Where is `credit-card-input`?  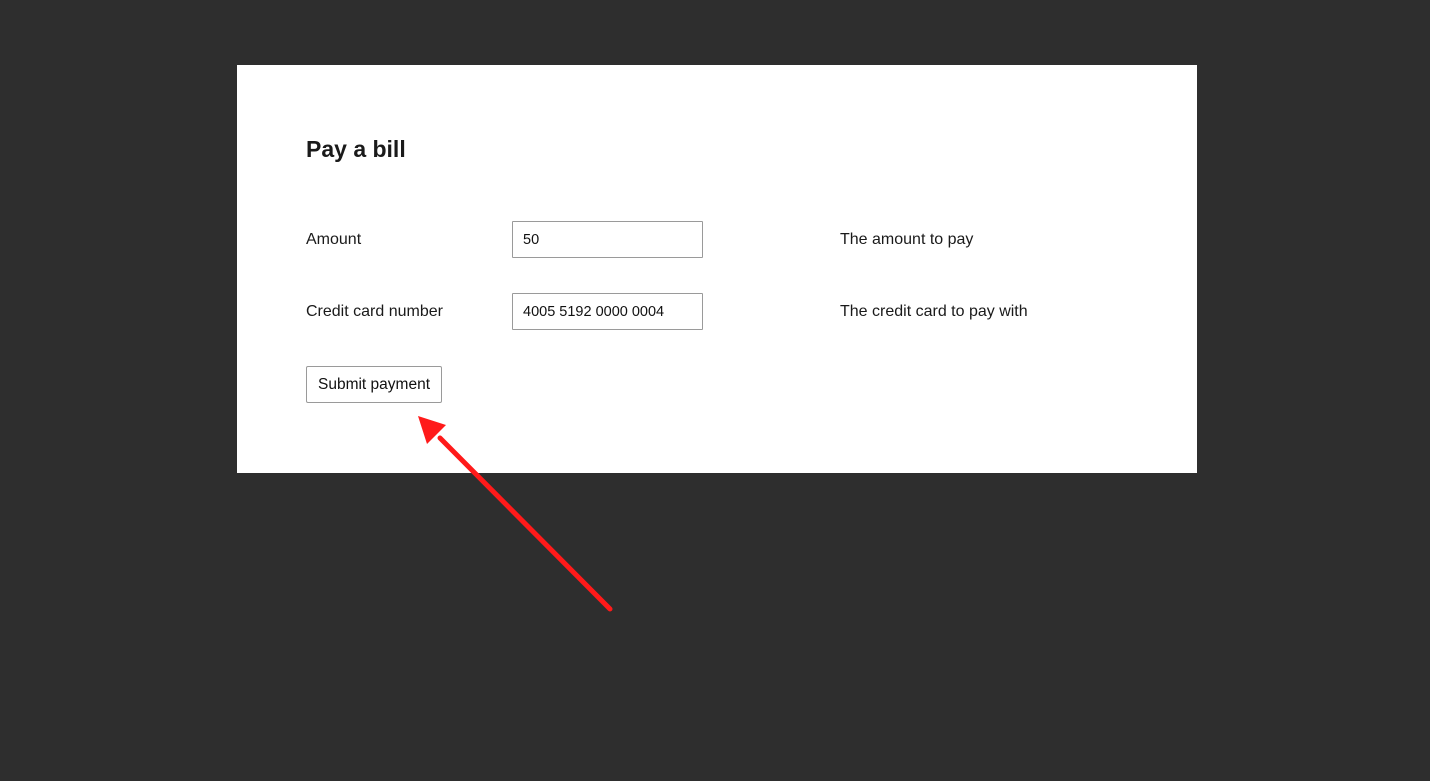
credit-card-input is located at coordinates (607, 311).